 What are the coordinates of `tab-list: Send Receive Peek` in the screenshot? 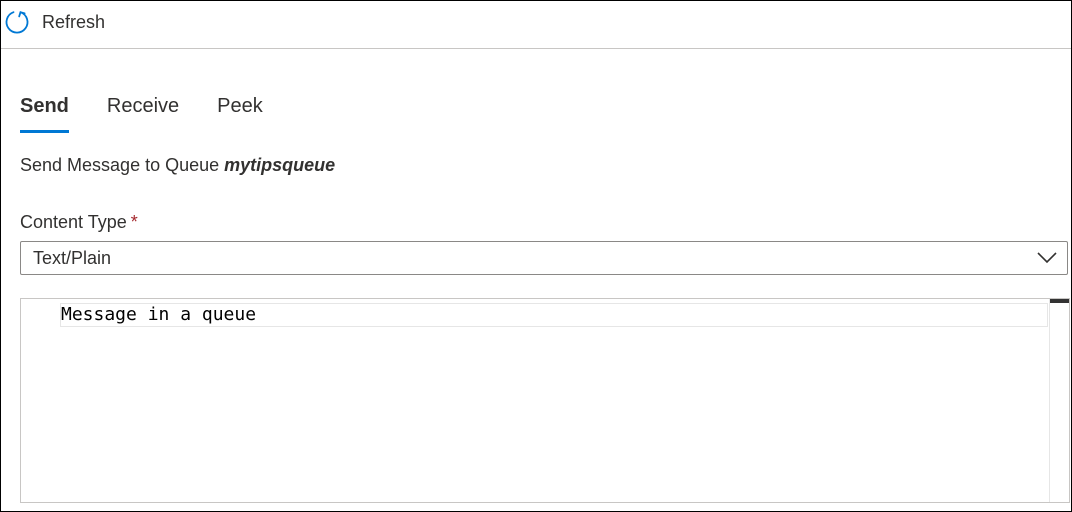 It's located at (160, 115).